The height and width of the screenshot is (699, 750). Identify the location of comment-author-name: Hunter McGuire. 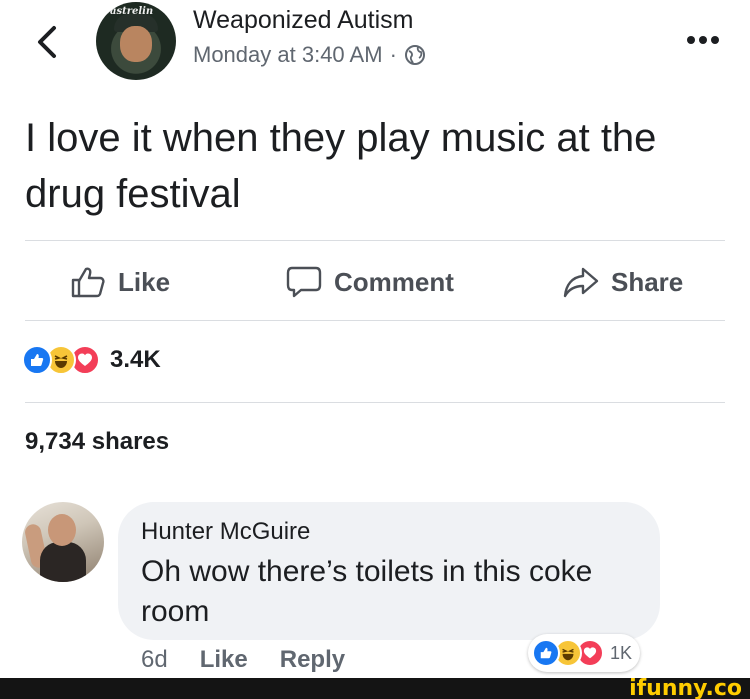
(225, 532).